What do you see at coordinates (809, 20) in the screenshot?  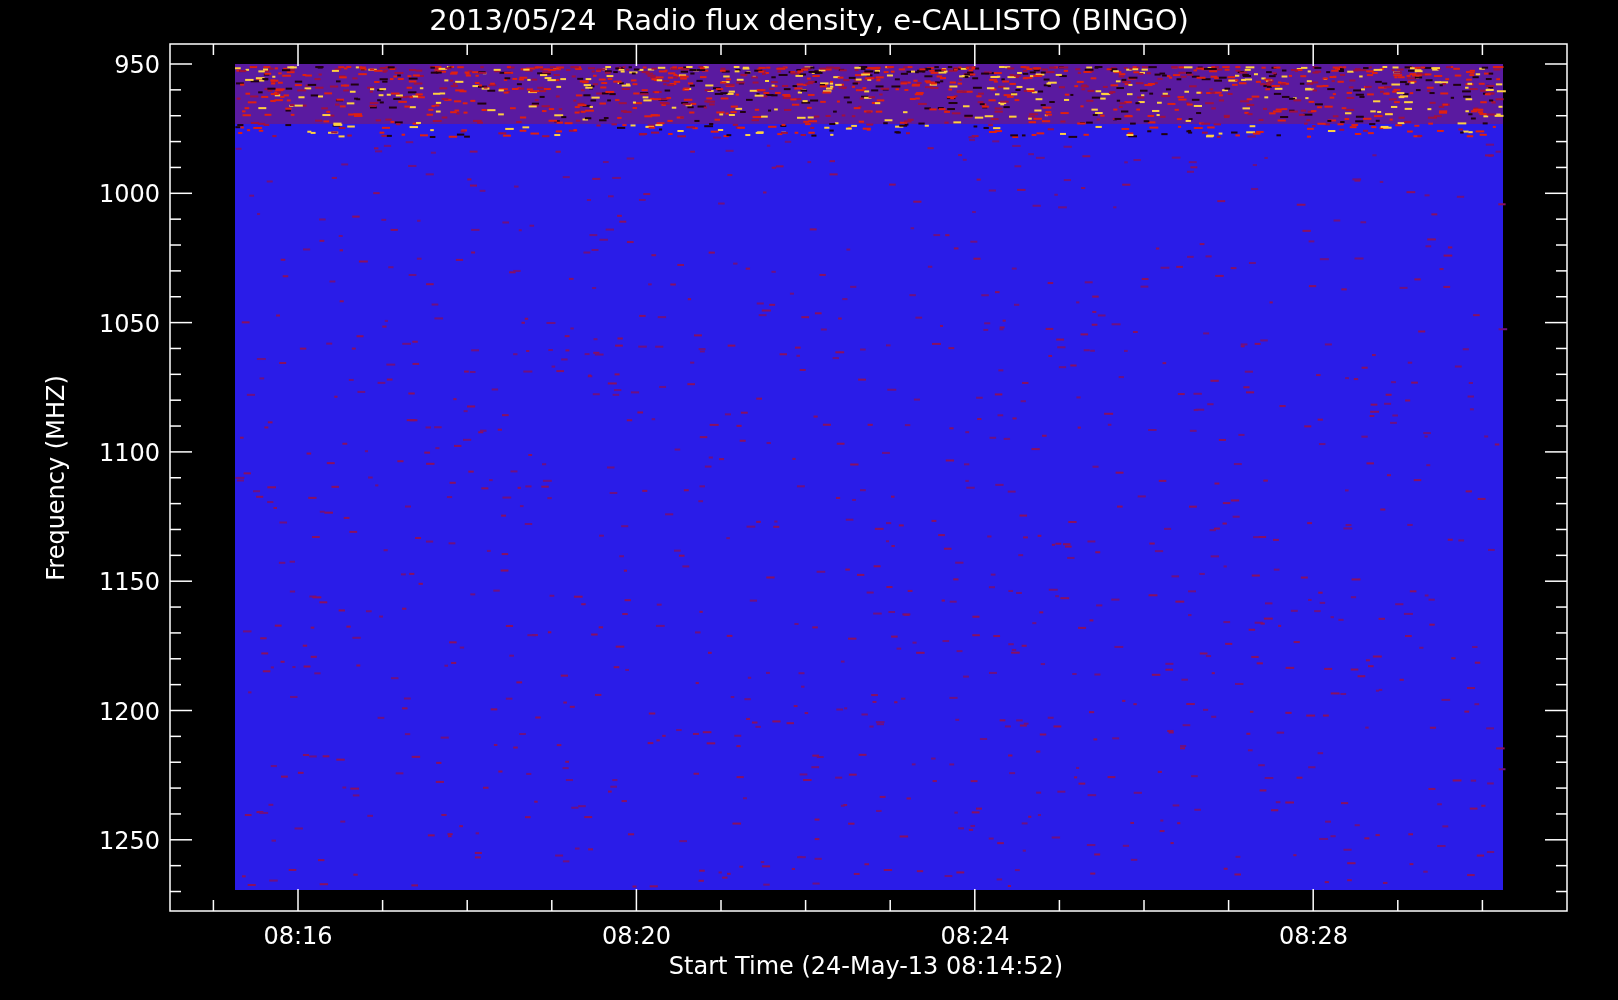 I see `chart-title: 2013/05/24 Radio flux density, e-CALLISTO (BINGO)` at bounding box center [809, 20].